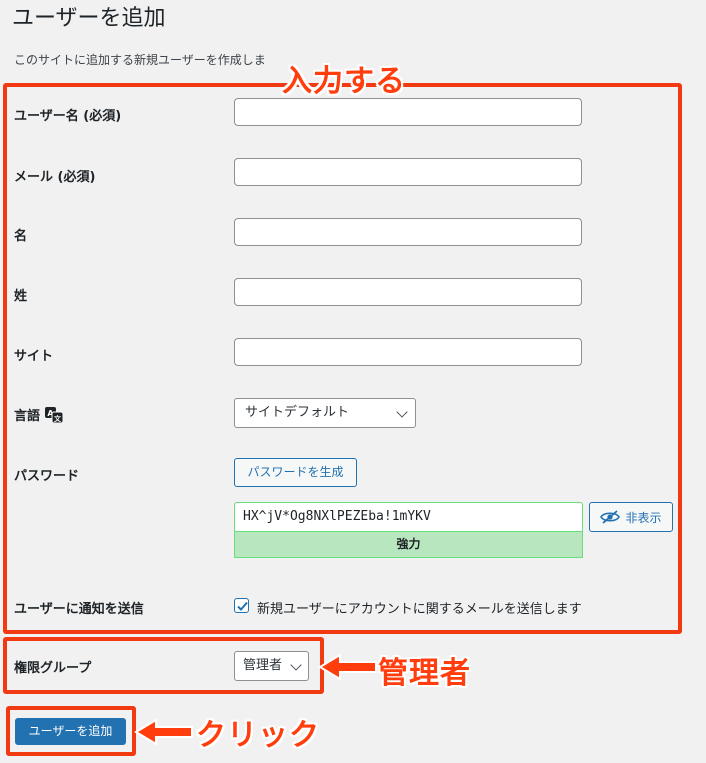 Image resolution: width=706 pixels, height=763 pixels. Describe the element at coordinates (424, 673) in the screenshot. I see `role-callout: 管理者` at that location.